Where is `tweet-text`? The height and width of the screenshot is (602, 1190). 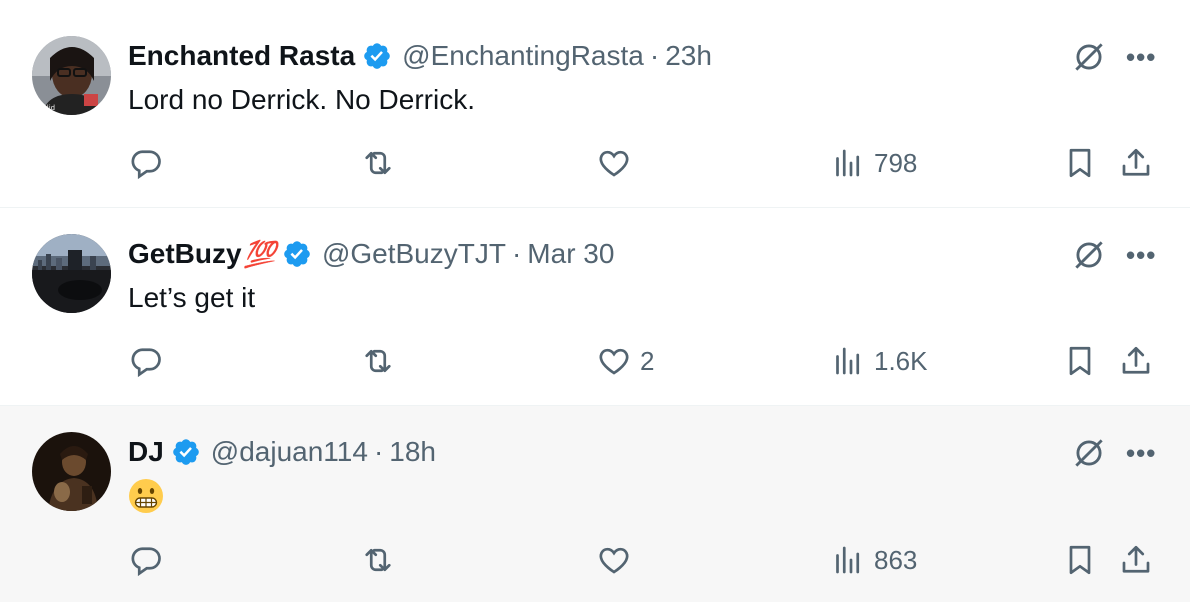 tweet-text is located at coordinates (146, 499).